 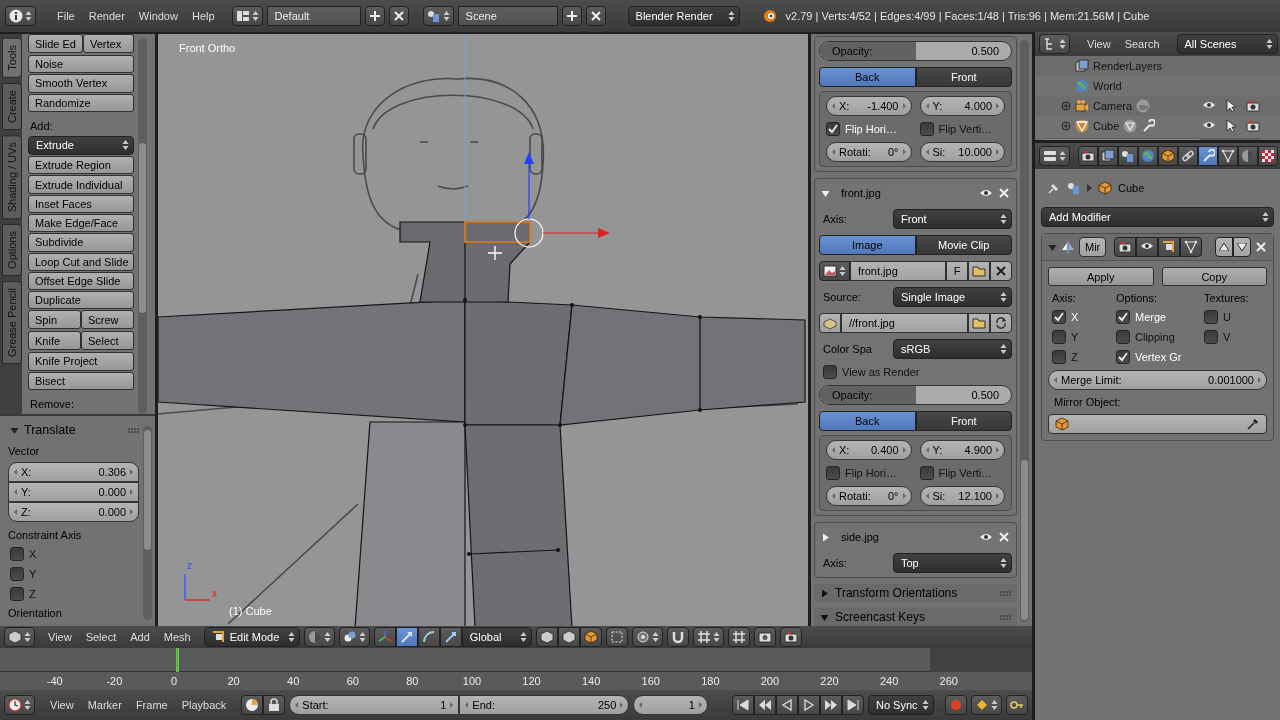 What do you see at coordinates (81, 165) in the screenshot?
I see `tool-button: Extrude Region` at bounding box center [81, 165].